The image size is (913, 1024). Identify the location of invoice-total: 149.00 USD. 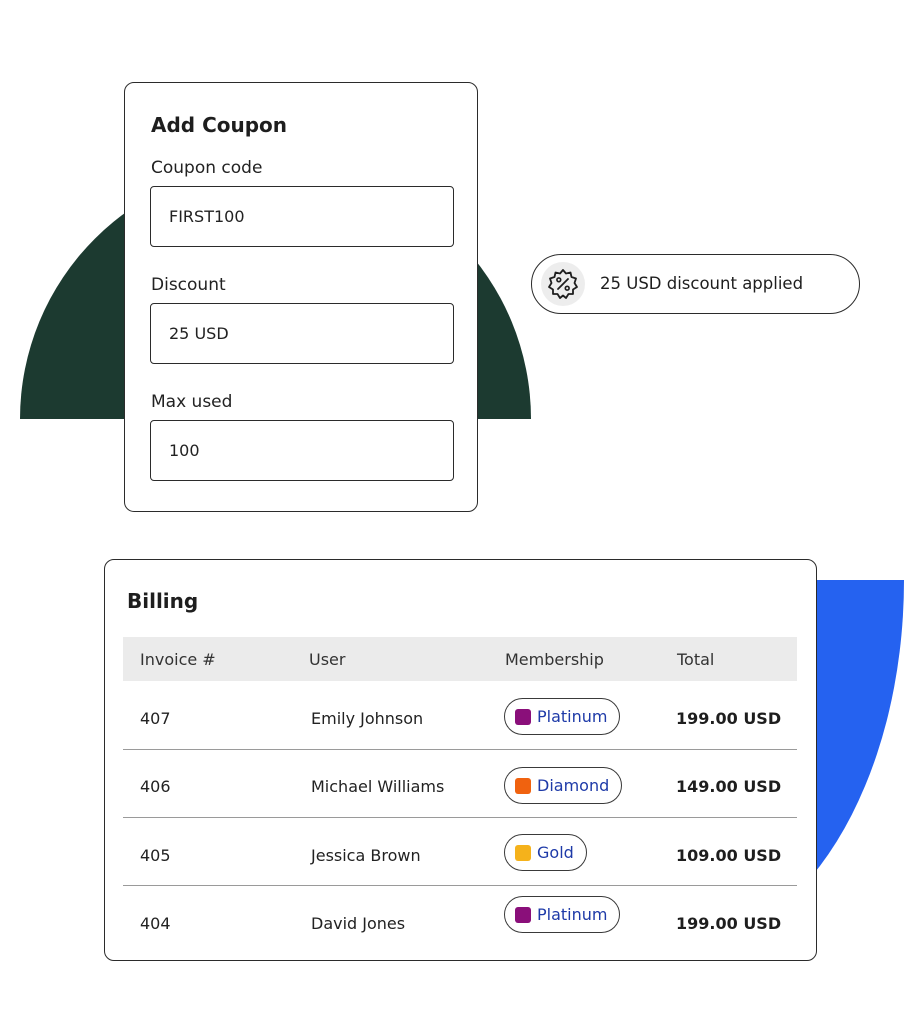
(729, 786).